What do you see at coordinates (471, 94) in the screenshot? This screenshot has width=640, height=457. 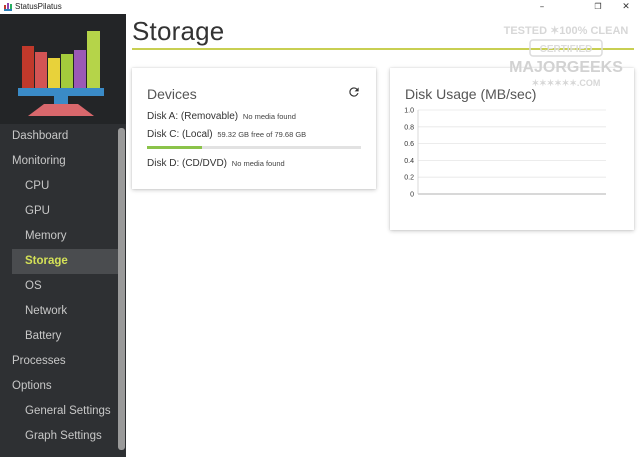 I see `disk-usage-title: Disk Usage (MB/sec)` at bounding box center [471, 94].